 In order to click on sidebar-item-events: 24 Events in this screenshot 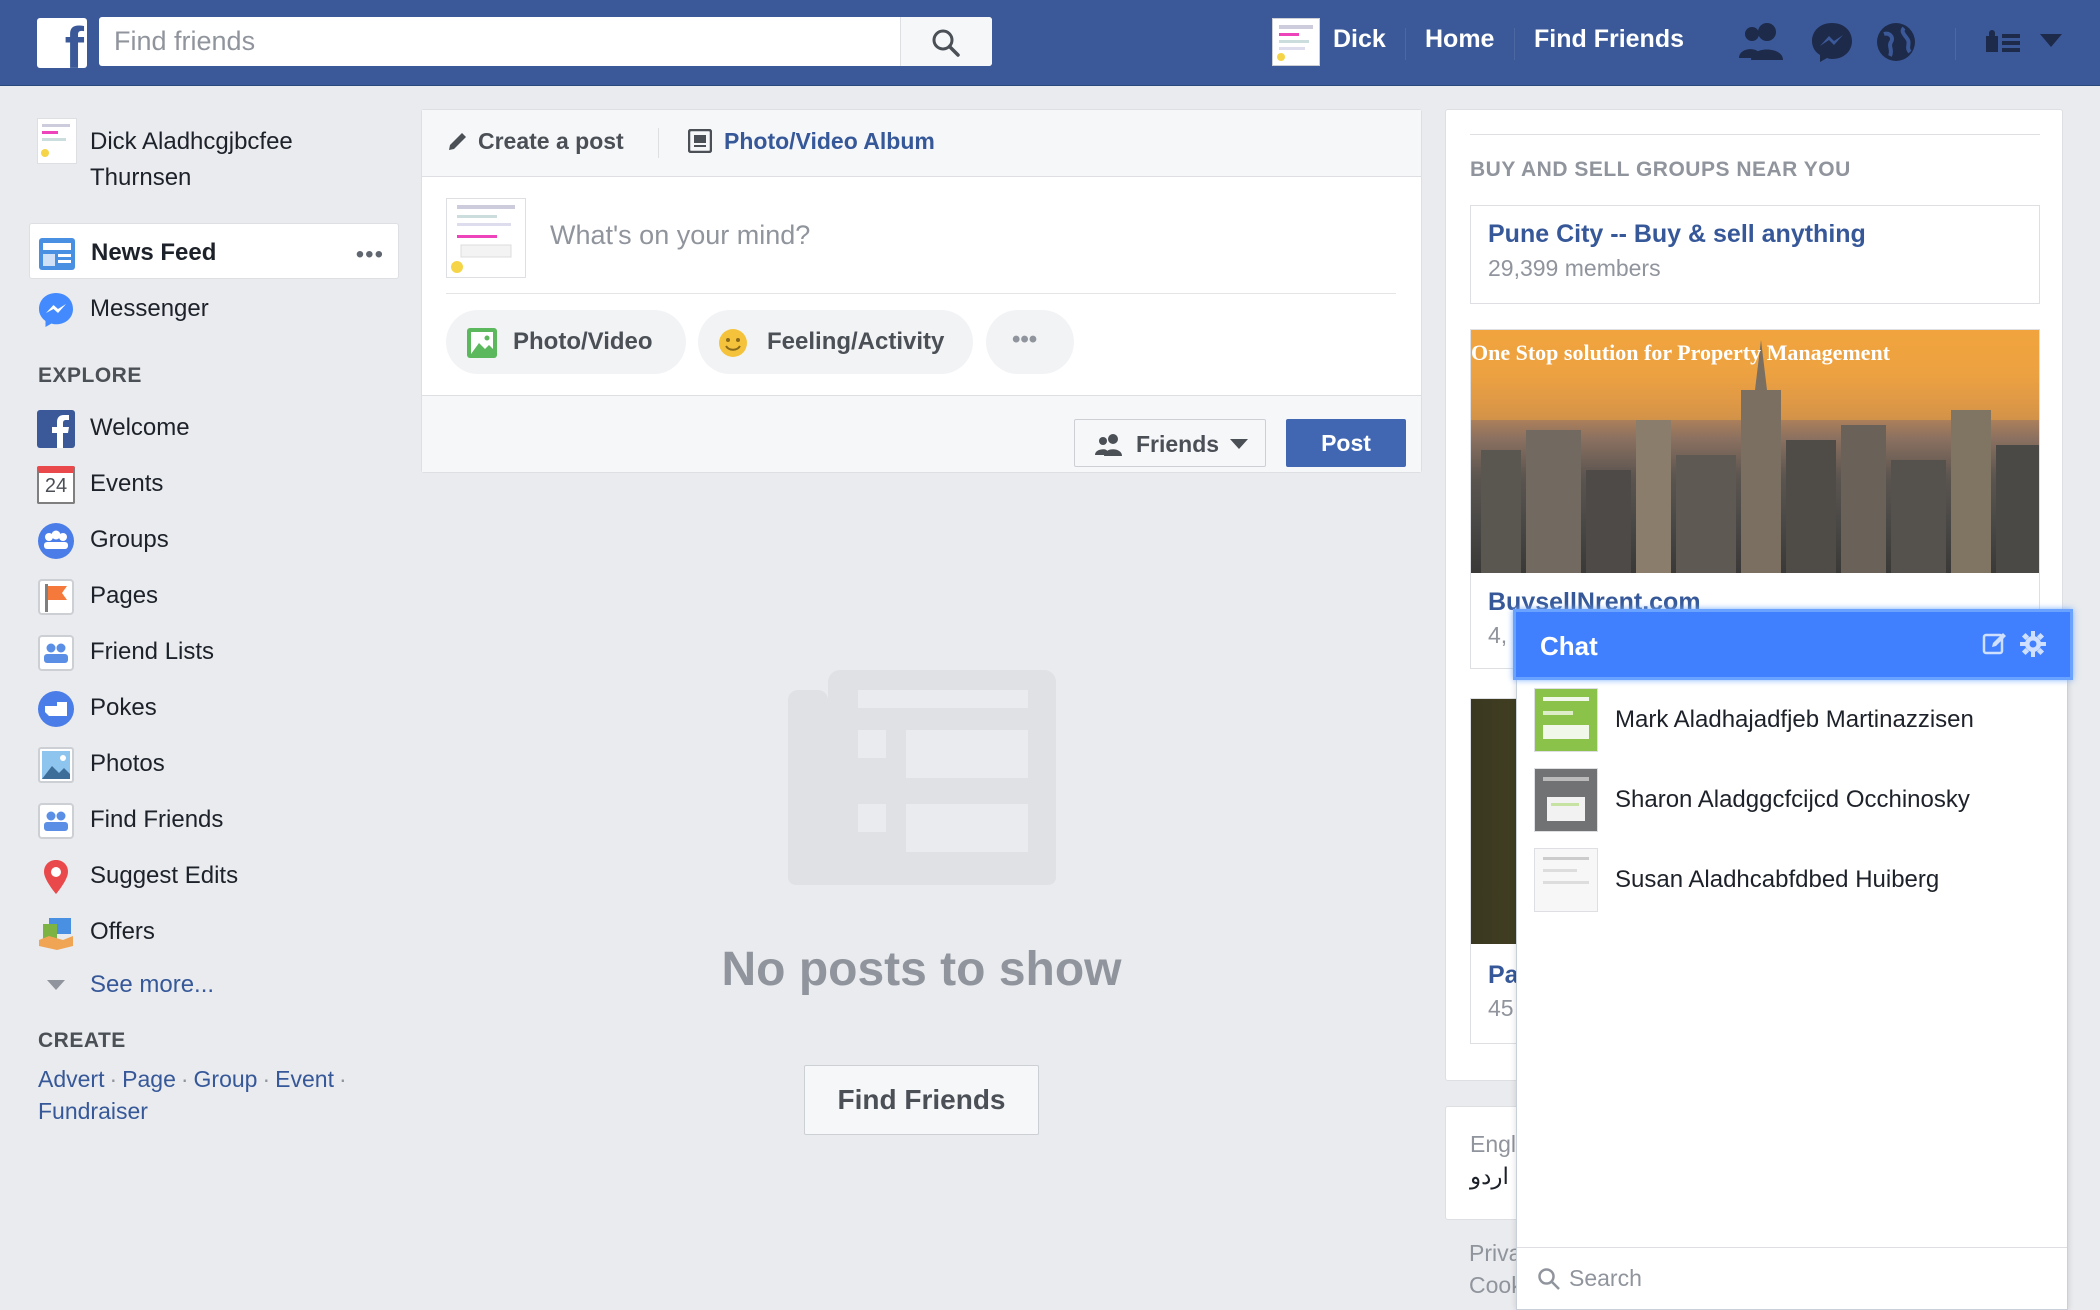, I will do `click(214, 483)`.